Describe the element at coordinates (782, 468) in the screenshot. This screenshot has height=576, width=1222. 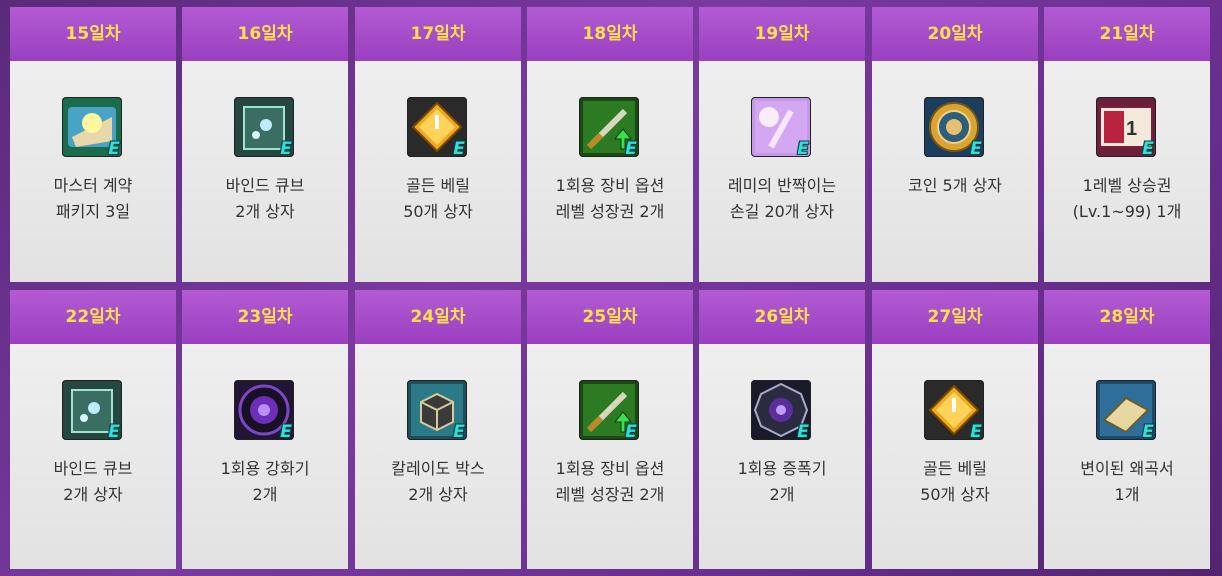
I see `reward-name-line1: 1회용 증폭기` at that location.